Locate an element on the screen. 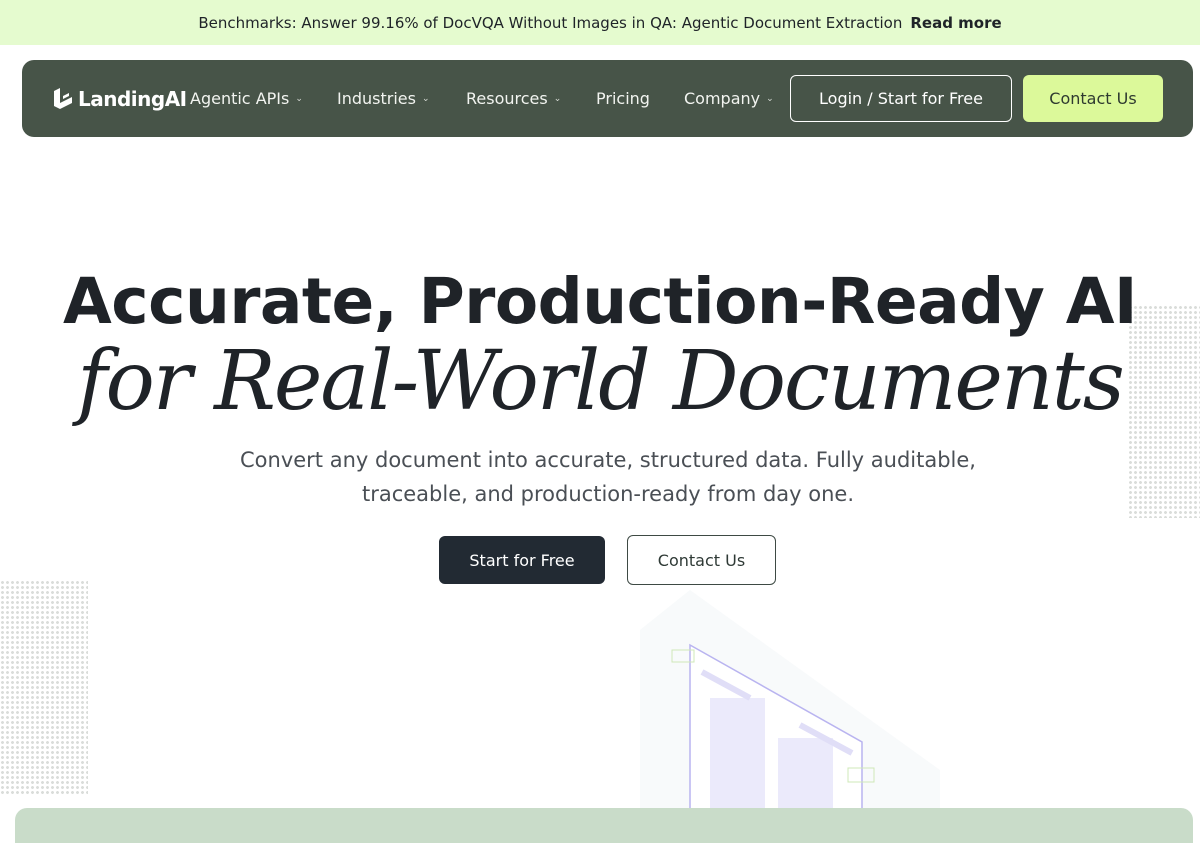 The image size is (1200, 843). nav-company: Company ⌄ is located at coordinates (729, 98).